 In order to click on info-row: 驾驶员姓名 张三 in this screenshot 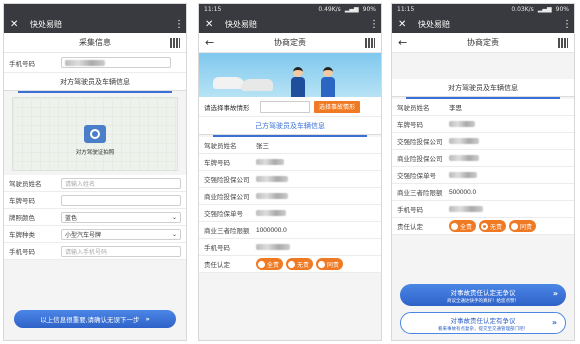, I will do `click(290, 145)`.